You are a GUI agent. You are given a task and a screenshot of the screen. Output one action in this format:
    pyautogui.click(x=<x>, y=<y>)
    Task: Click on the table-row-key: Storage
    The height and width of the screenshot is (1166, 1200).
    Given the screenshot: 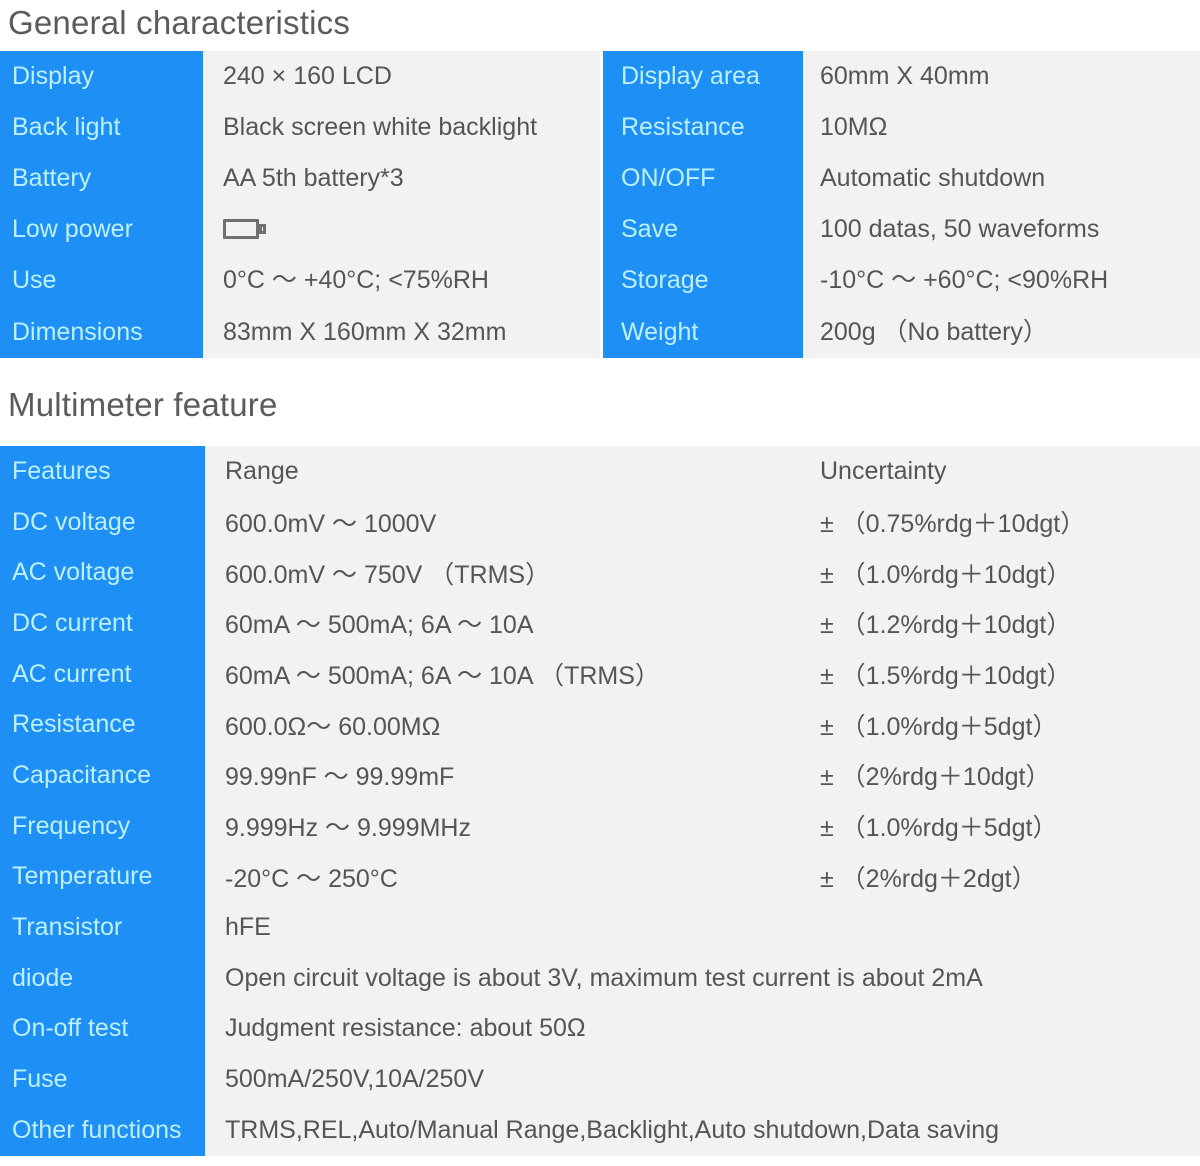 What is the action you would take?
    pyautogui.click(x=665, y=280)
    